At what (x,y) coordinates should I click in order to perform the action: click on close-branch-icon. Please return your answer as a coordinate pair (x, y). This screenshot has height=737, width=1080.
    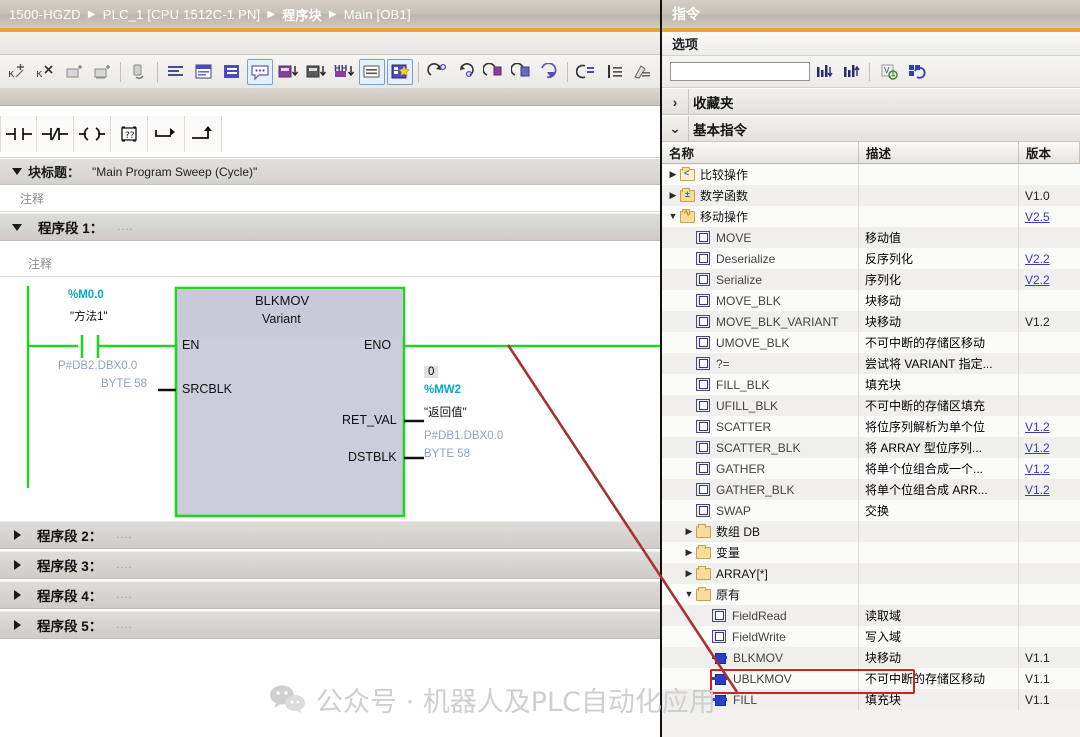
    Looking at the image, I should click on (203, 133).